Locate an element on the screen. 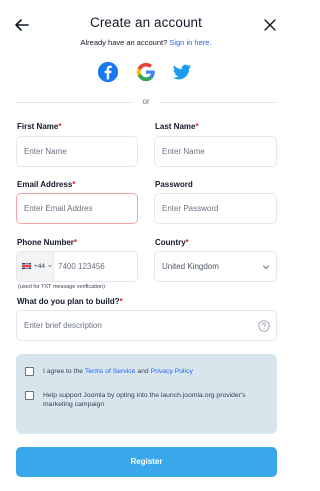 The width and height of the screenshot is (320, 491). phone-field: +44 7400 123456 is located at coordinates (77, 266).